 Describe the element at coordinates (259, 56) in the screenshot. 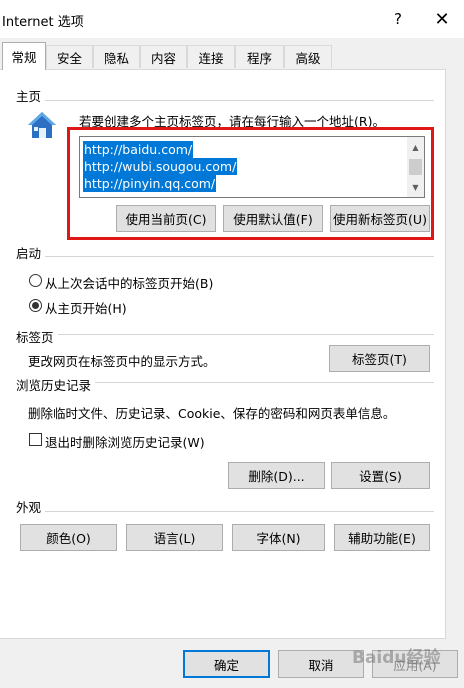

I see `tab-programs: 程序` at that location.